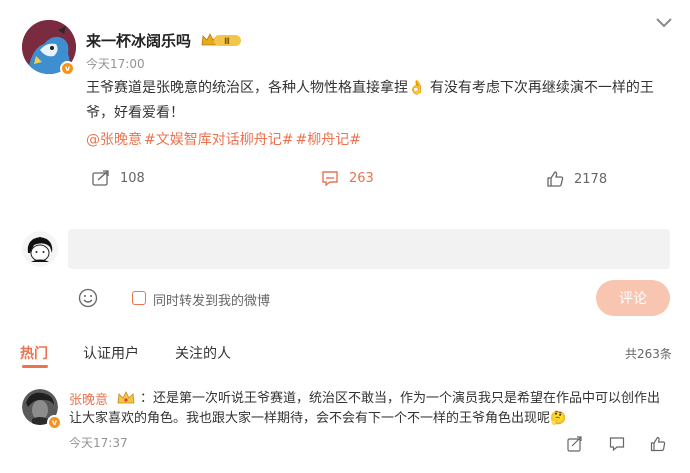 The width and height of the screenshot is (690, 473). Describe the element at coordinates (221, 40) in the screenshot. I see `rank-badge: Ⅱ` at that location.